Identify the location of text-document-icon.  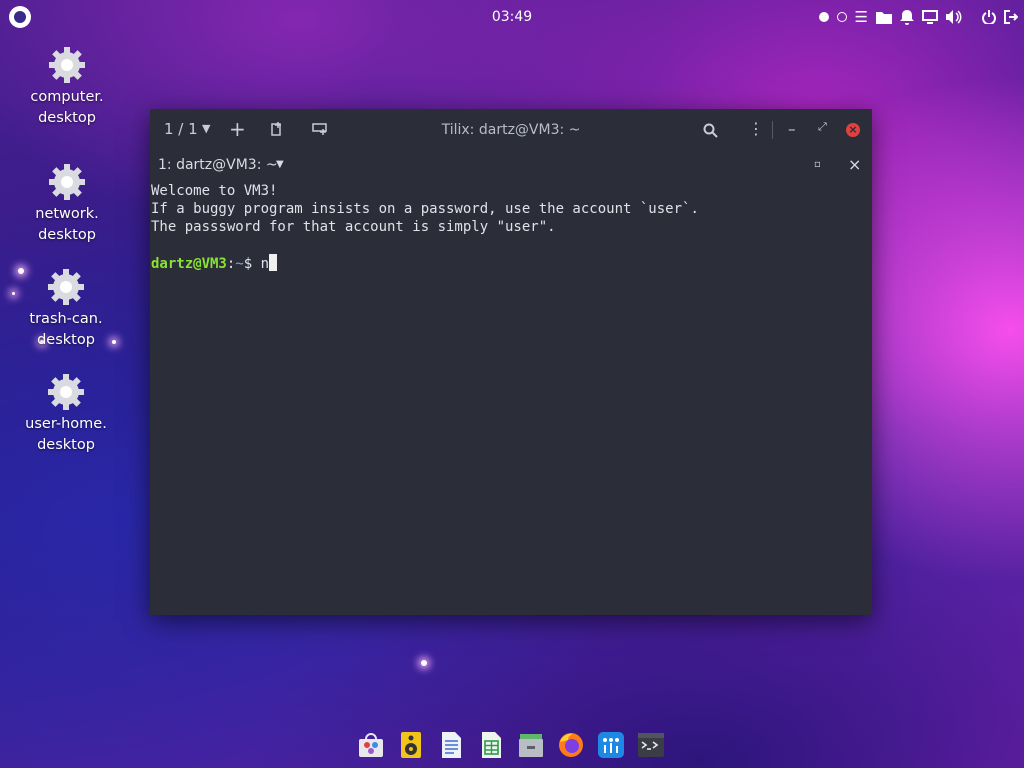
(451, 745).